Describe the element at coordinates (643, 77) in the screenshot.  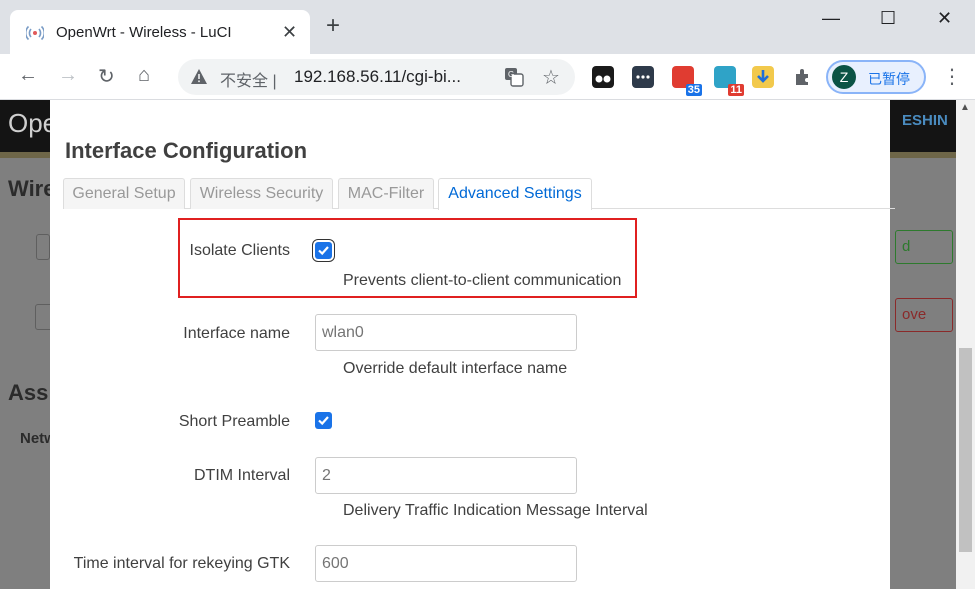
I see `chat-ext-icon` at that location.